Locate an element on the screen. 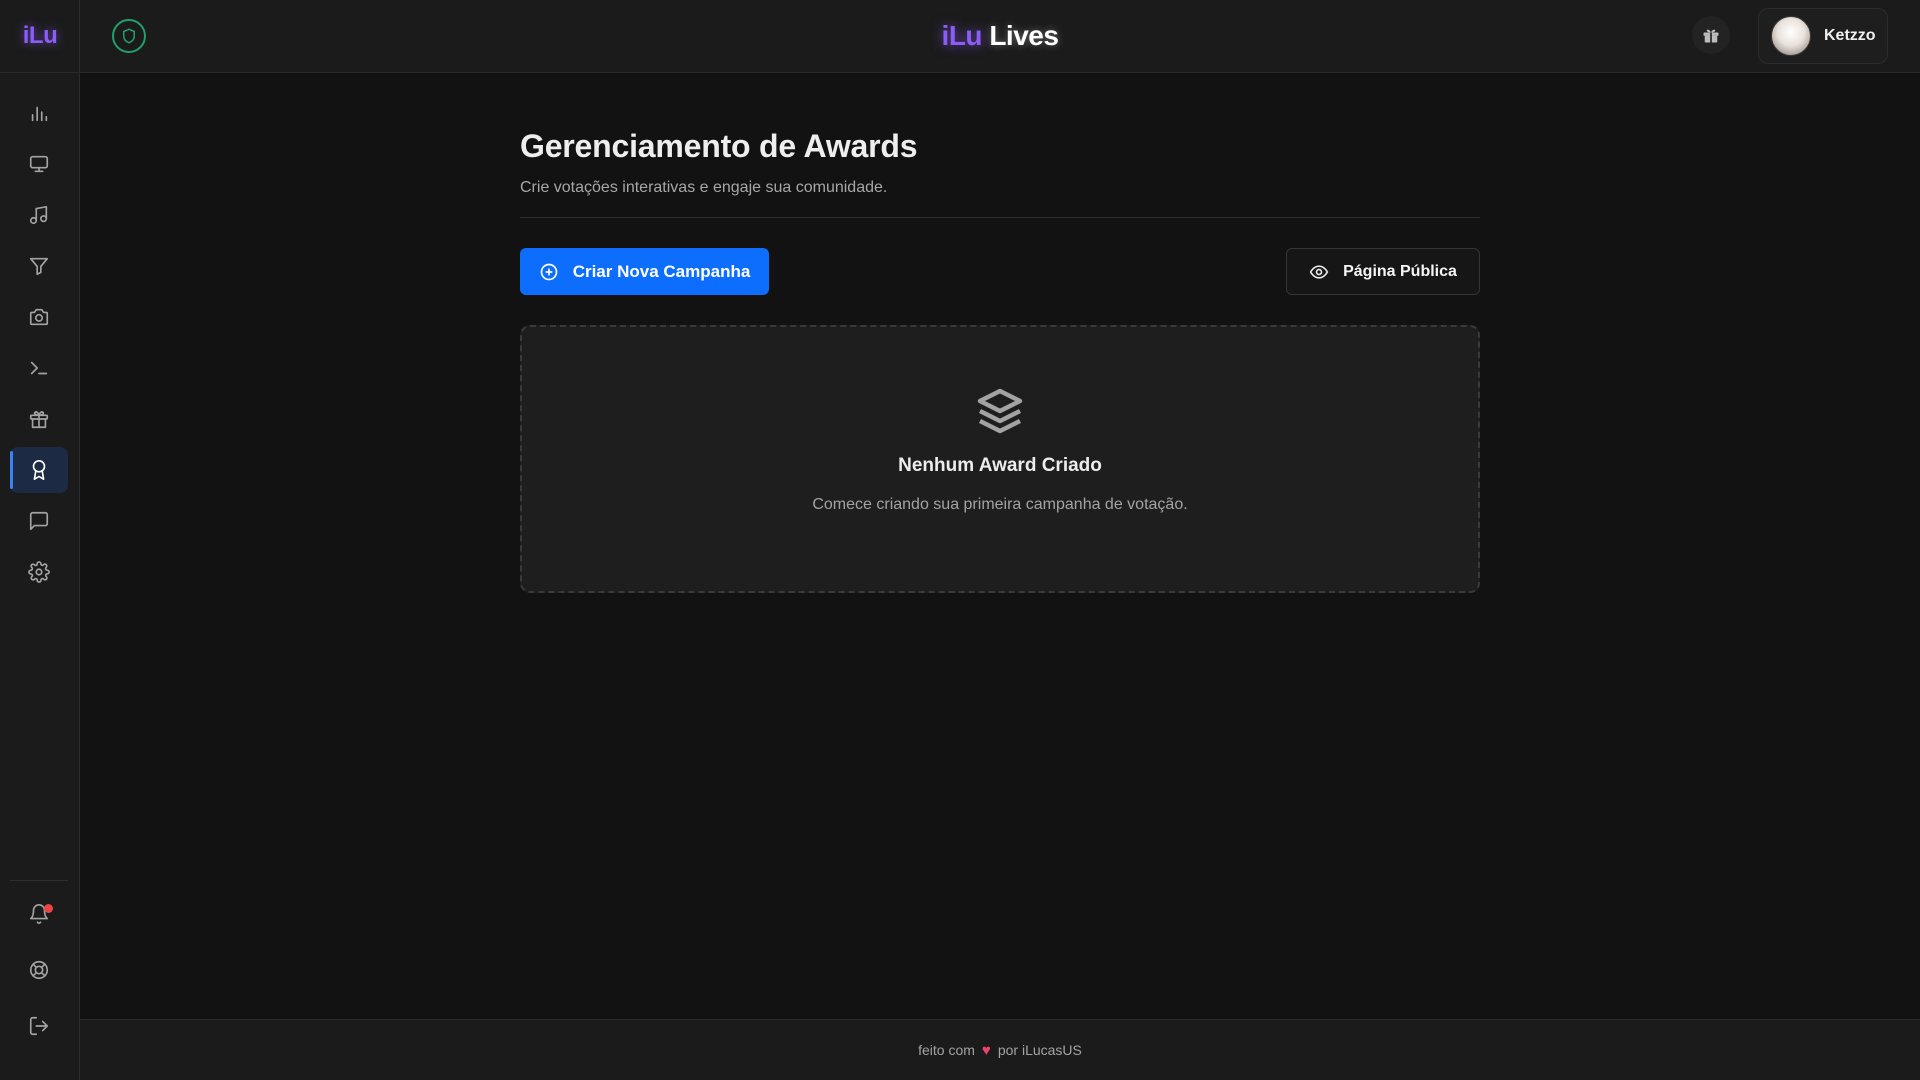 Image resolution: width=1920 pixels, height=1080 pixels. bar-chart-icon is located at coordinates (39, 114).